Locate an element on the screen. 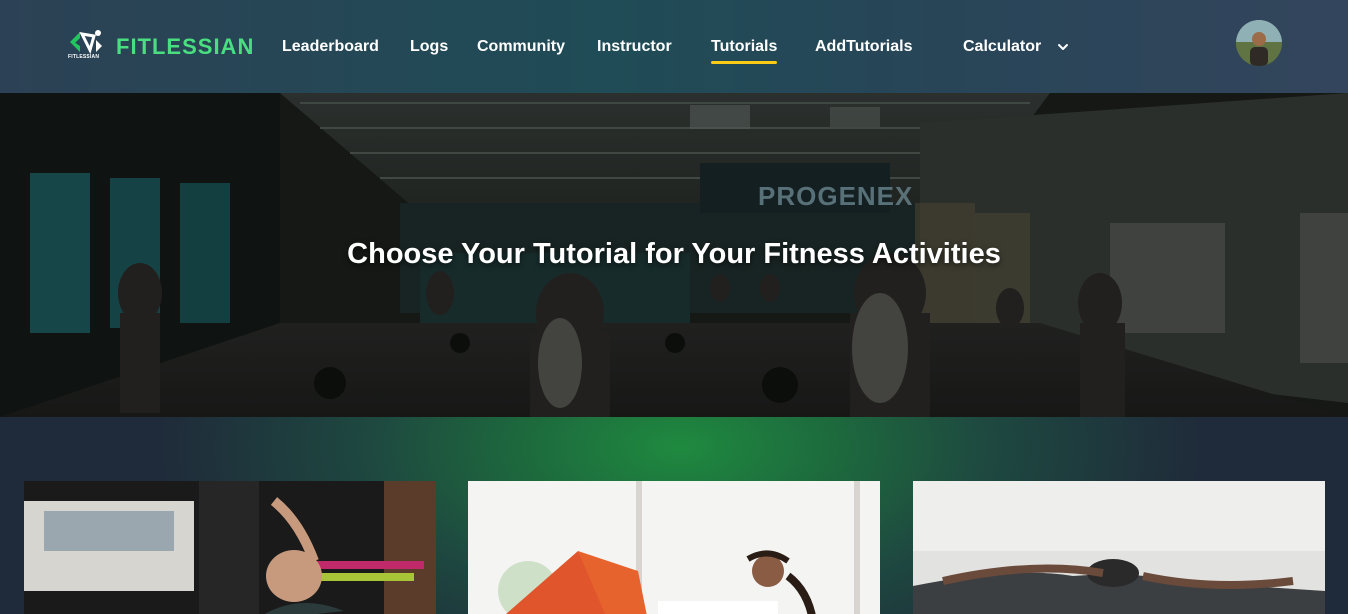 This screenshot has height=614, width=1348. nav-logs: Logs is located at coordinates (429, 47).